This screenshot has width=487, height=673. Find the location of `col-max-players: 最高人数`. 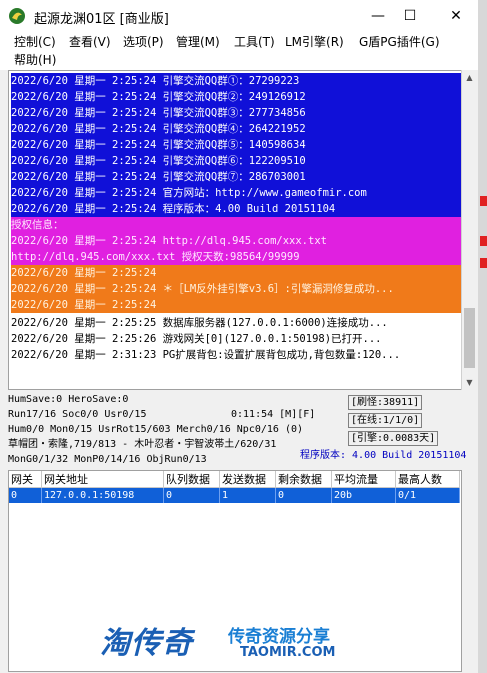

col-max-players: 最高人数 is located at coordinates (427, 479).